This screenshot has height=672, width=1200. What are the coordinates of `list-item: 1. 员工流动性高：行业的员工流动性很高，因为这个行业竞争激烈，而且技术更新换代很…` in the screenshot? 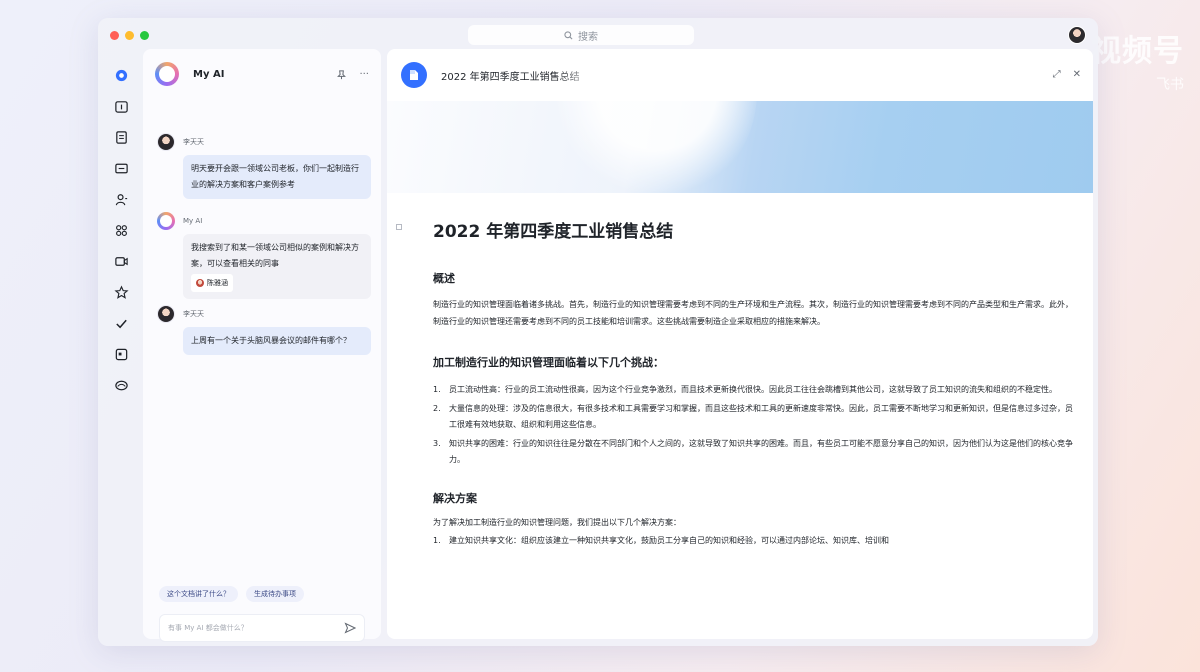 It's located at (753, 390).